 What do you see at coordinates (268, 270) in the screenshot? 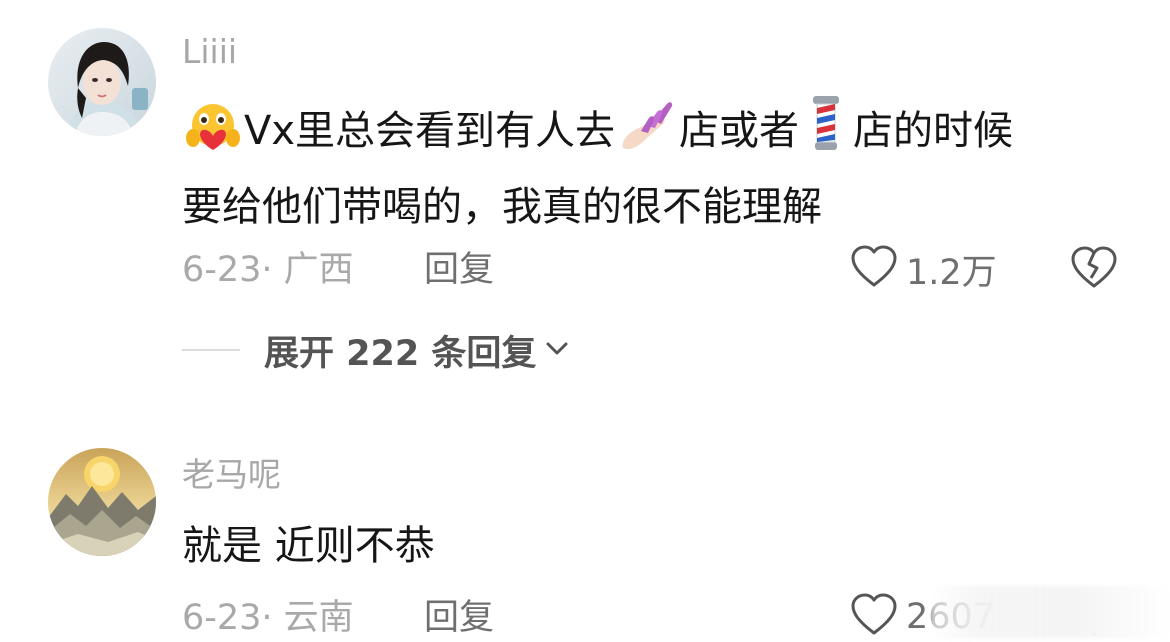
I see `comment-meta: 6-23· 广西` at bounding box center [268, 270].